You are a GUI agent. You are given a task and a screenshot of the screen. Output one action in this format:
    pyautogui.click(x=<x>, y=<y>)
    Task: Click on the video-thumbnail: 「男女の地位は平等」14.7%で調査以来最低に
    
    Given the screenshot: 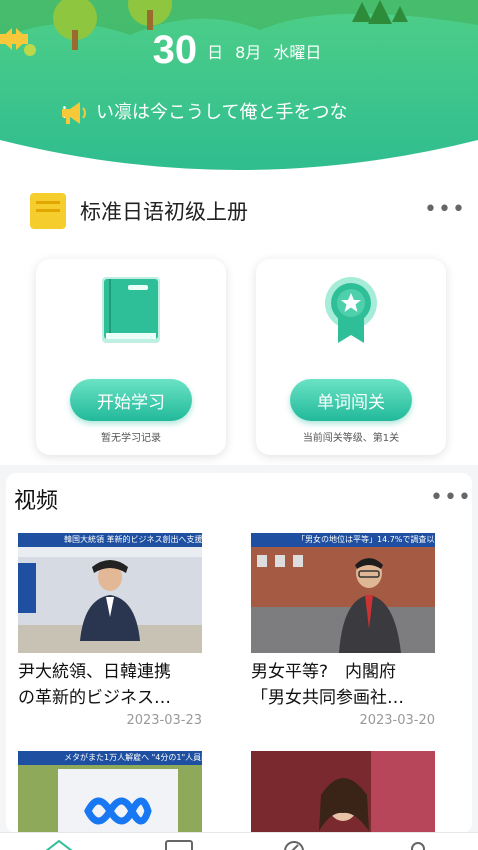 What is the action you would take?
    pyautogui.click(x=343, y=593)
    